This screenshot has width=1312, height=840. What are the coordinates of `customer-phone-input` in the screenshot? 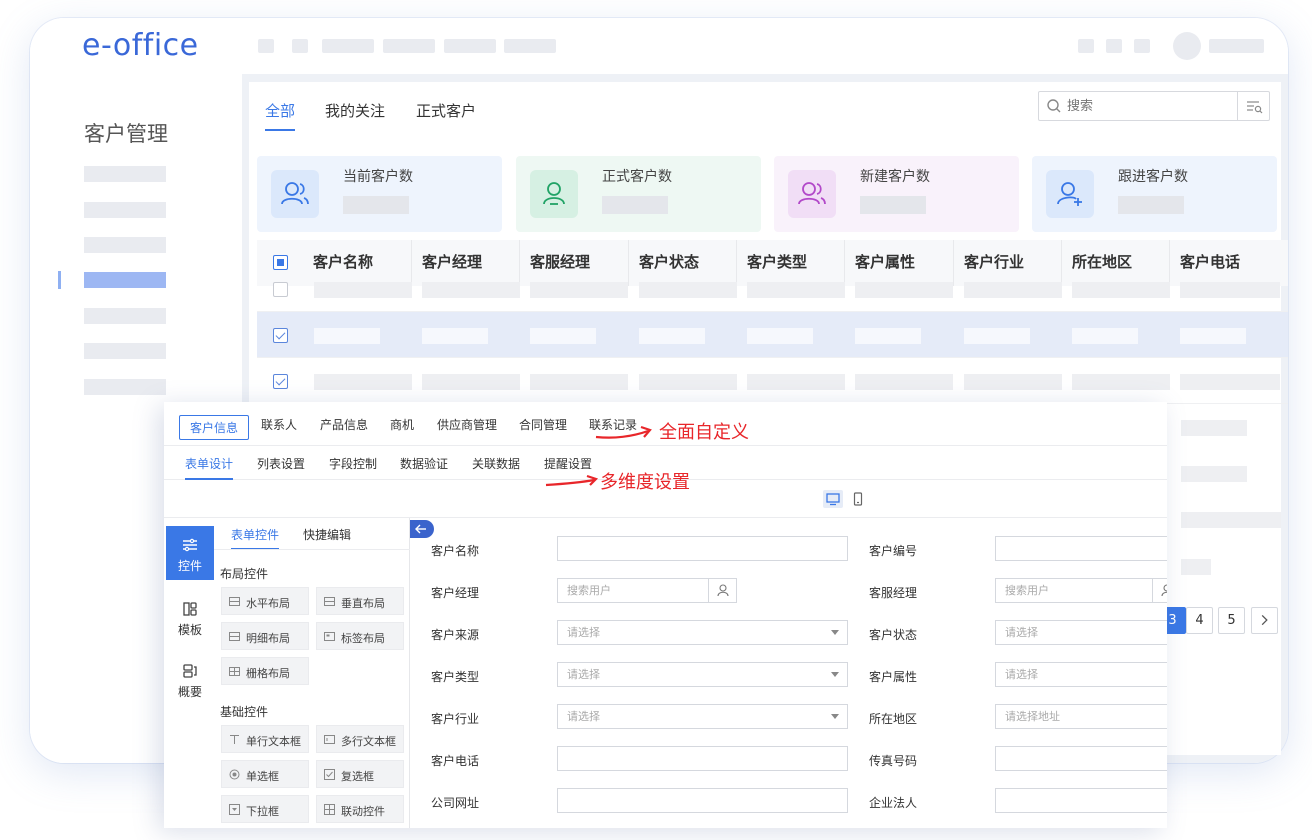 It's located at (702, 758).